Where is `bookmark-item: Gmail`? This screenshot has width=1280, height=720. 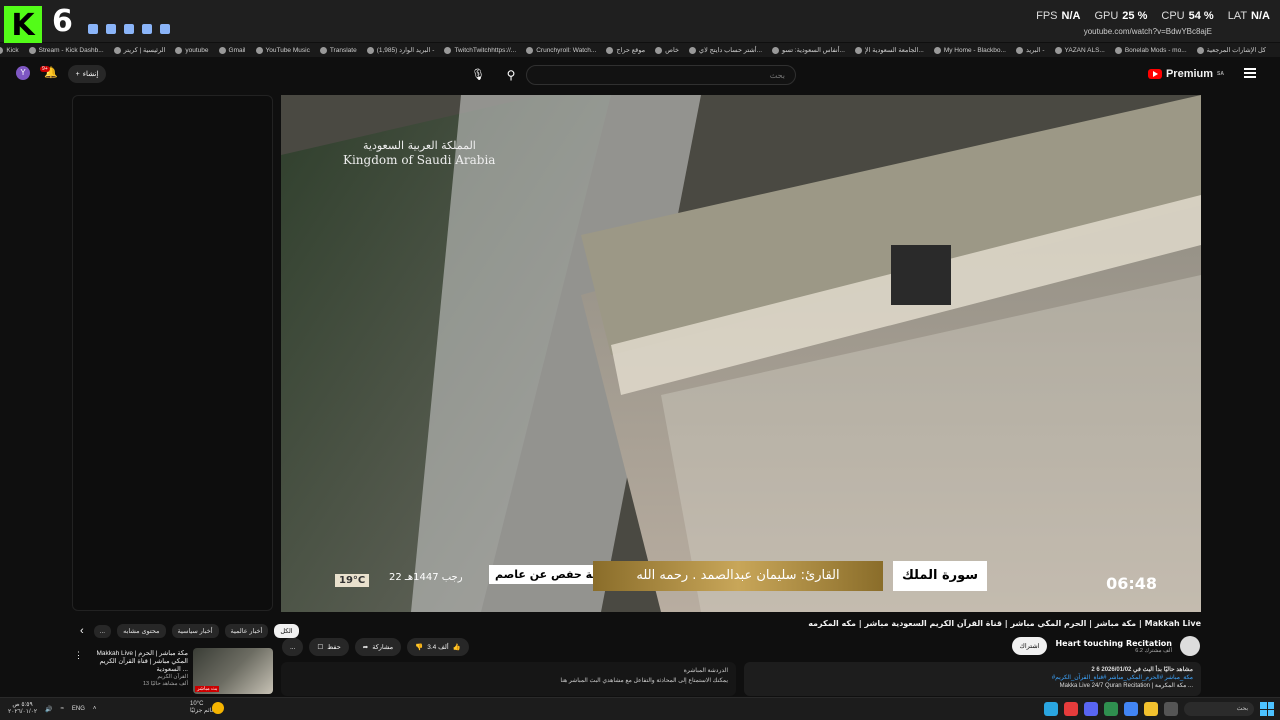 bookmark-item: Gmail is located at coordinates (232, 50).